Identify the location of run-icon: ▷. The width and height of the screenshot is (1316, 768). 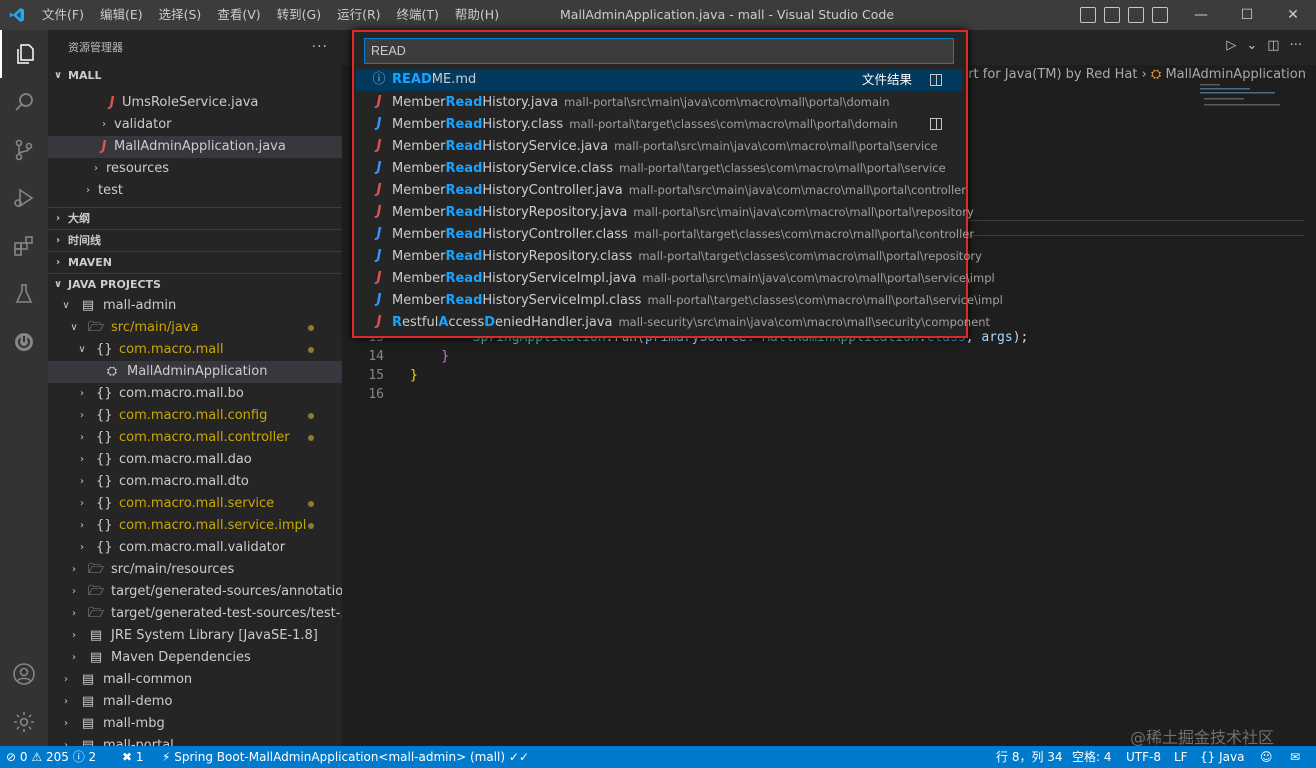
(1231, 45).